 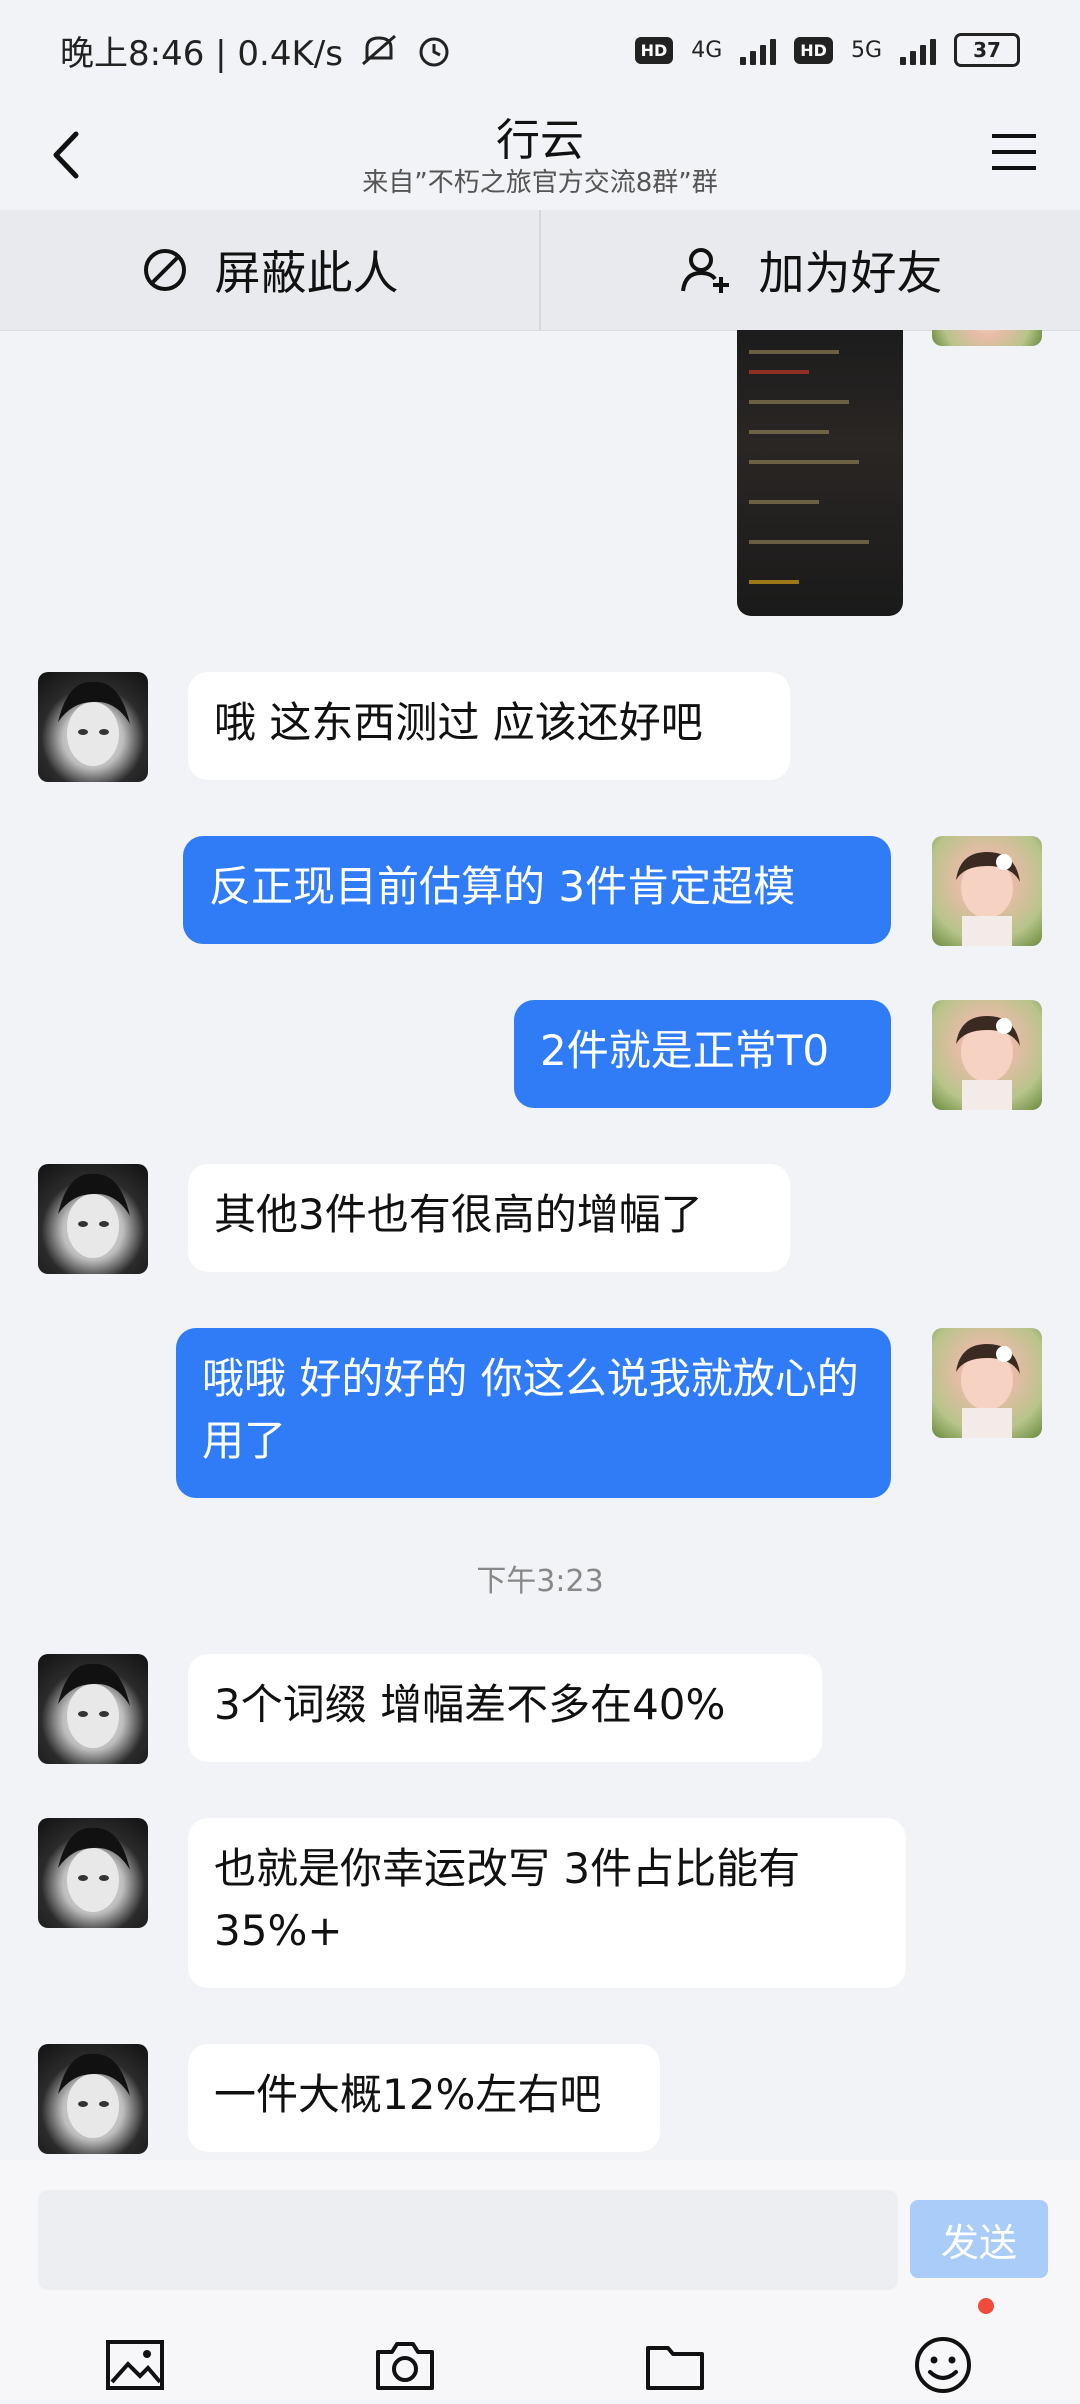 What do you see at coordinates (540, 140) in the screenshot?
I see `chat-title: 行云` at bounding box center [540, 140].